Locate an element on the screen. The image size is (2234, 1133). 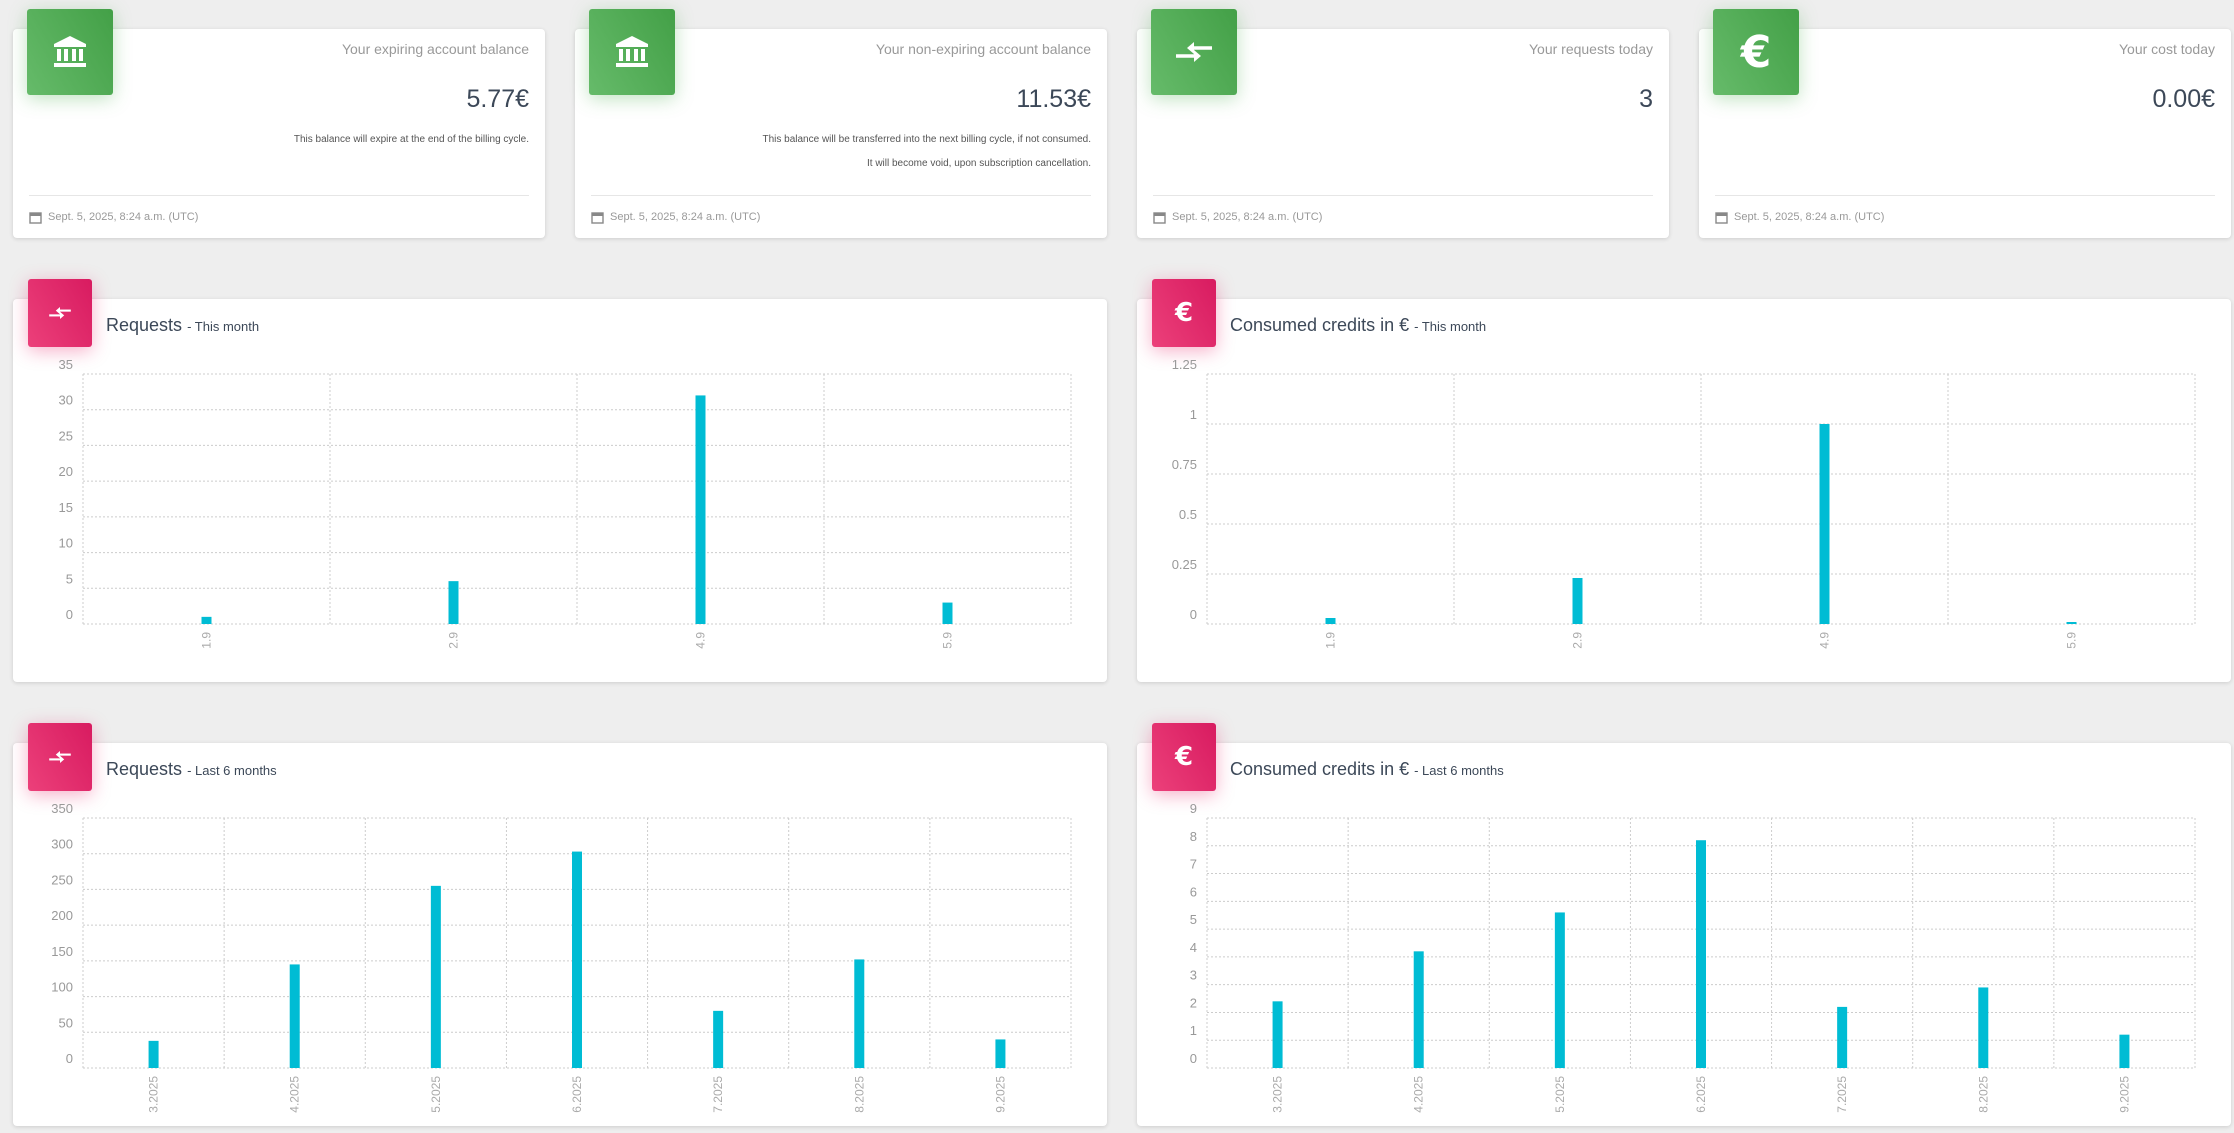
x-tick-label: 2.9 is located at coordinates (454, 640).